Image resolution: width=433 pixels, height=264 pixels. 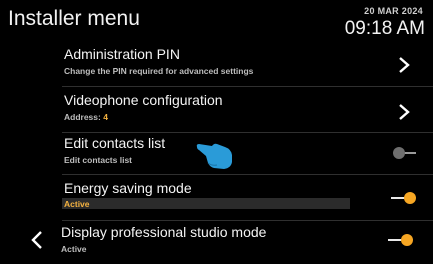 I want to click on status-band: Active, so click(x=206, y=203).